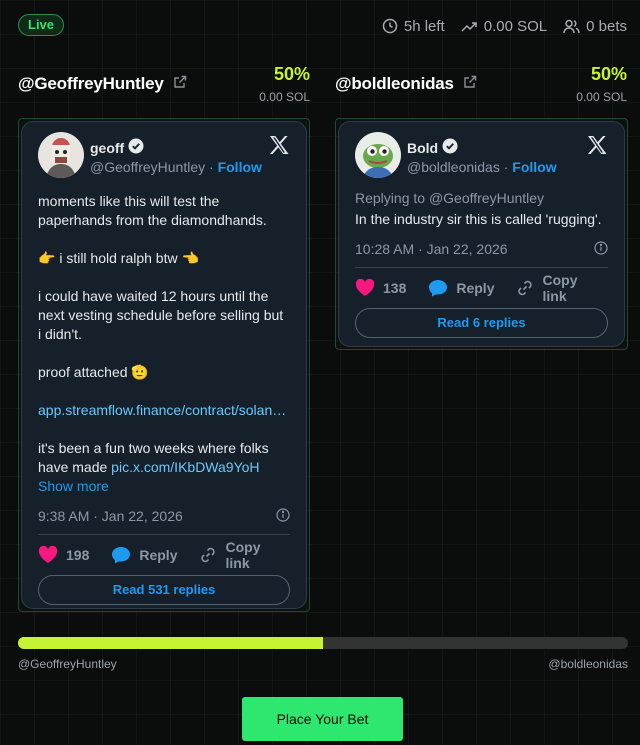 This screenshot has width=640, height=745. Describe the element at coordinates (588, 664) in the screenshot. I see `progress-label-right: @boldleonidas` at that location.